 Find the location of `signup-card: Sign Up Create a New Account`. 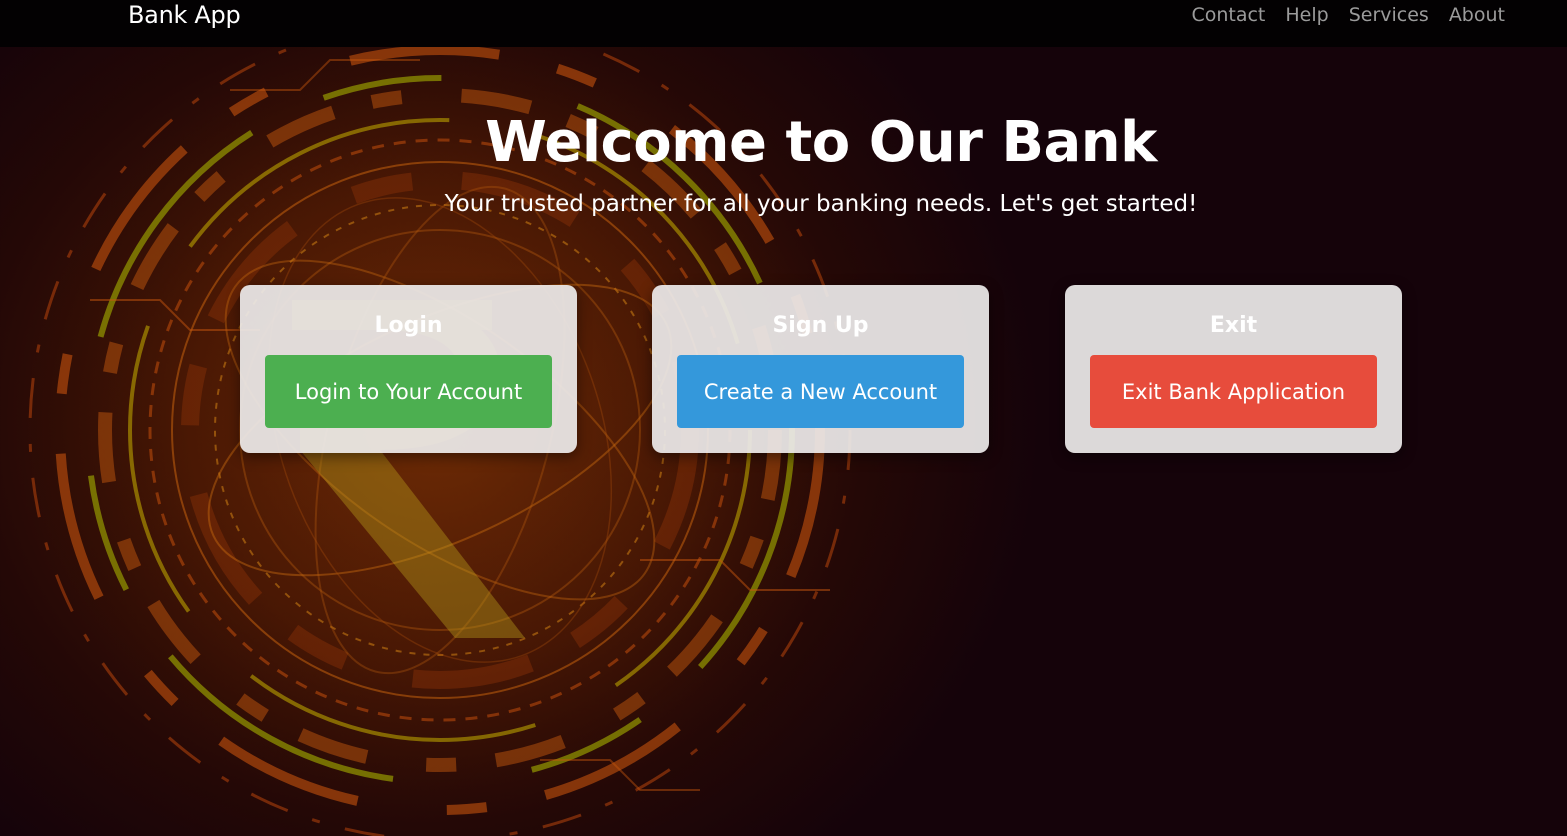

signup-card: Sign Up Create a New Account is located at coordinates (820, 369).